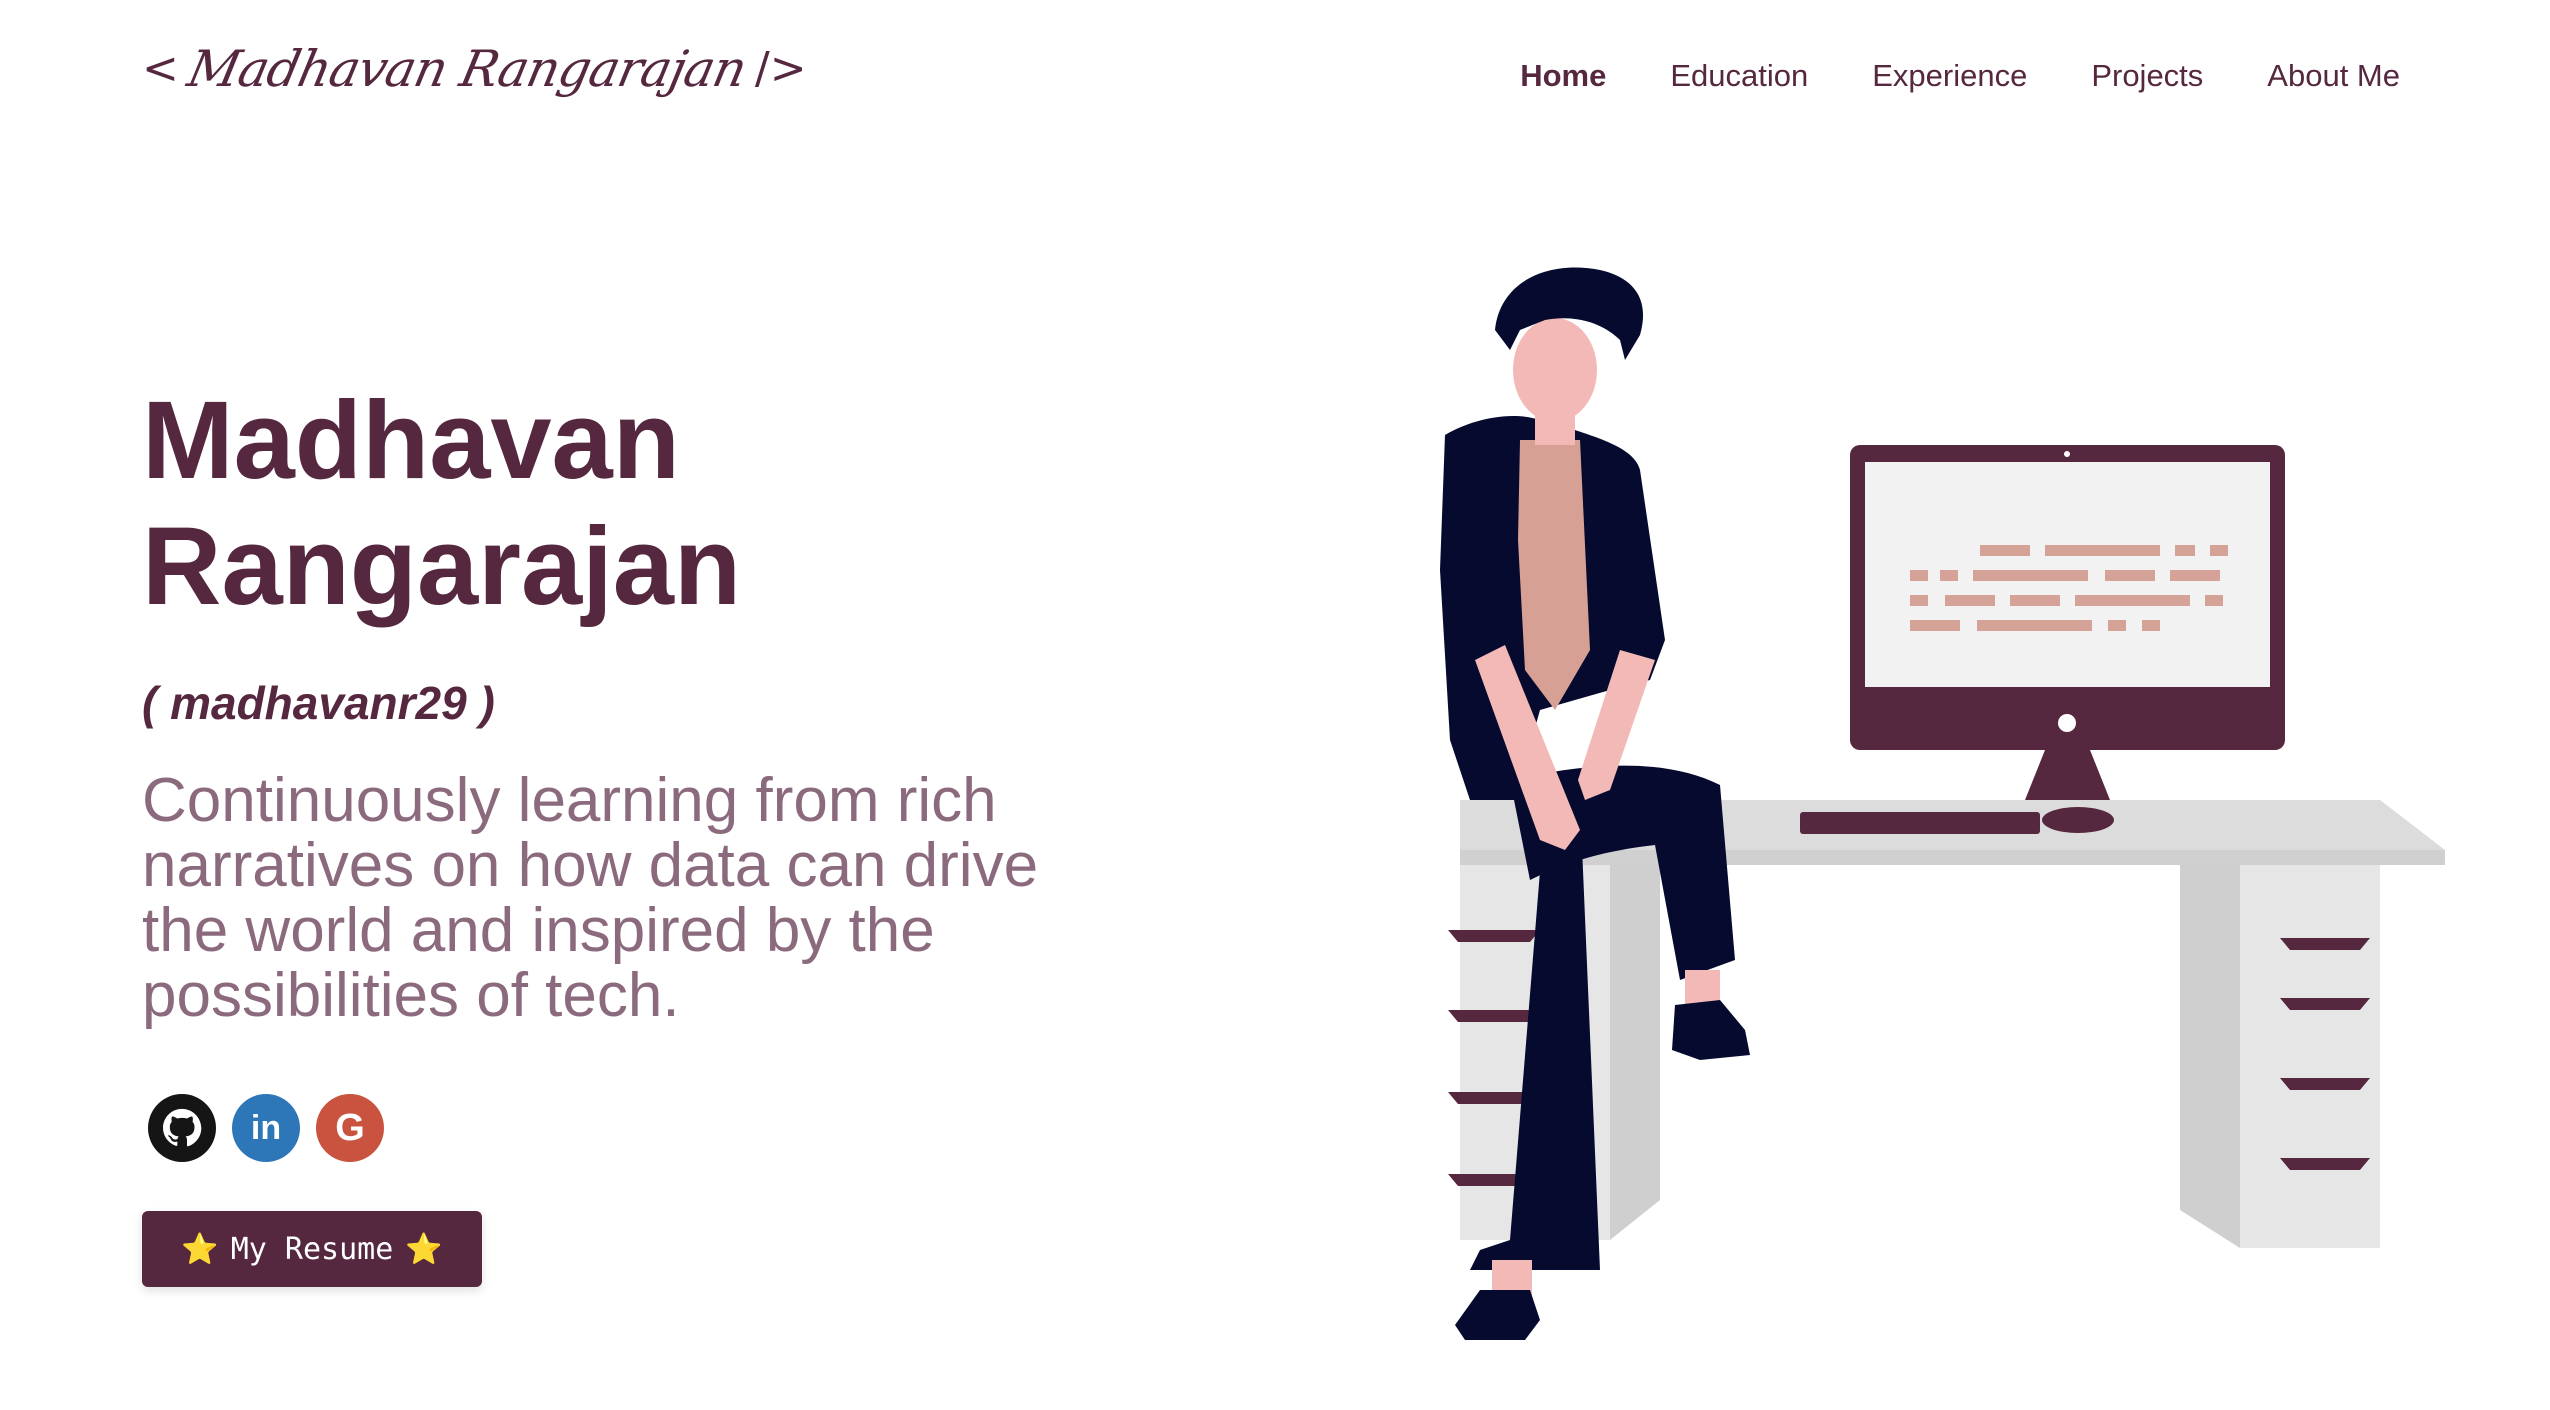  I want to click on resume-button: ⭐ My Resume ⭐, so click(312, 1249).